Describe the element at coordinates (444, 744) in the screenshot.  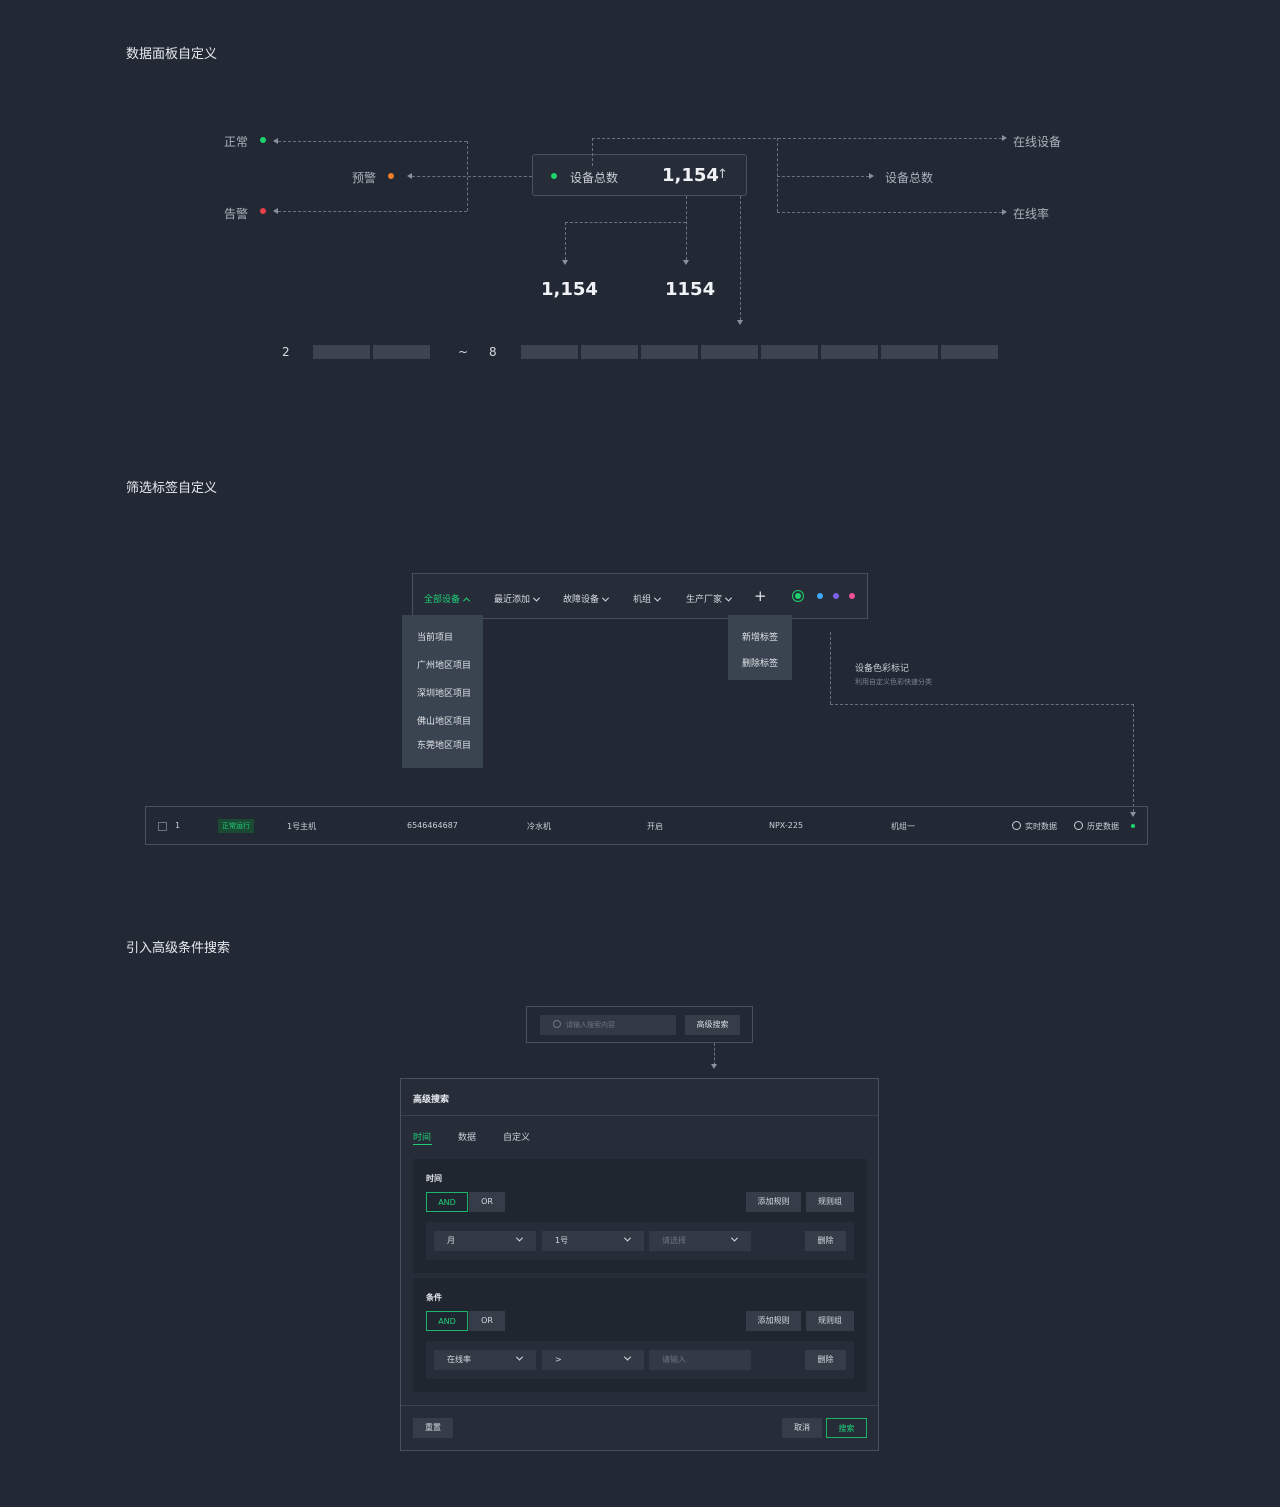
I see `dropdown-item: 东莞地区项目` at that location.